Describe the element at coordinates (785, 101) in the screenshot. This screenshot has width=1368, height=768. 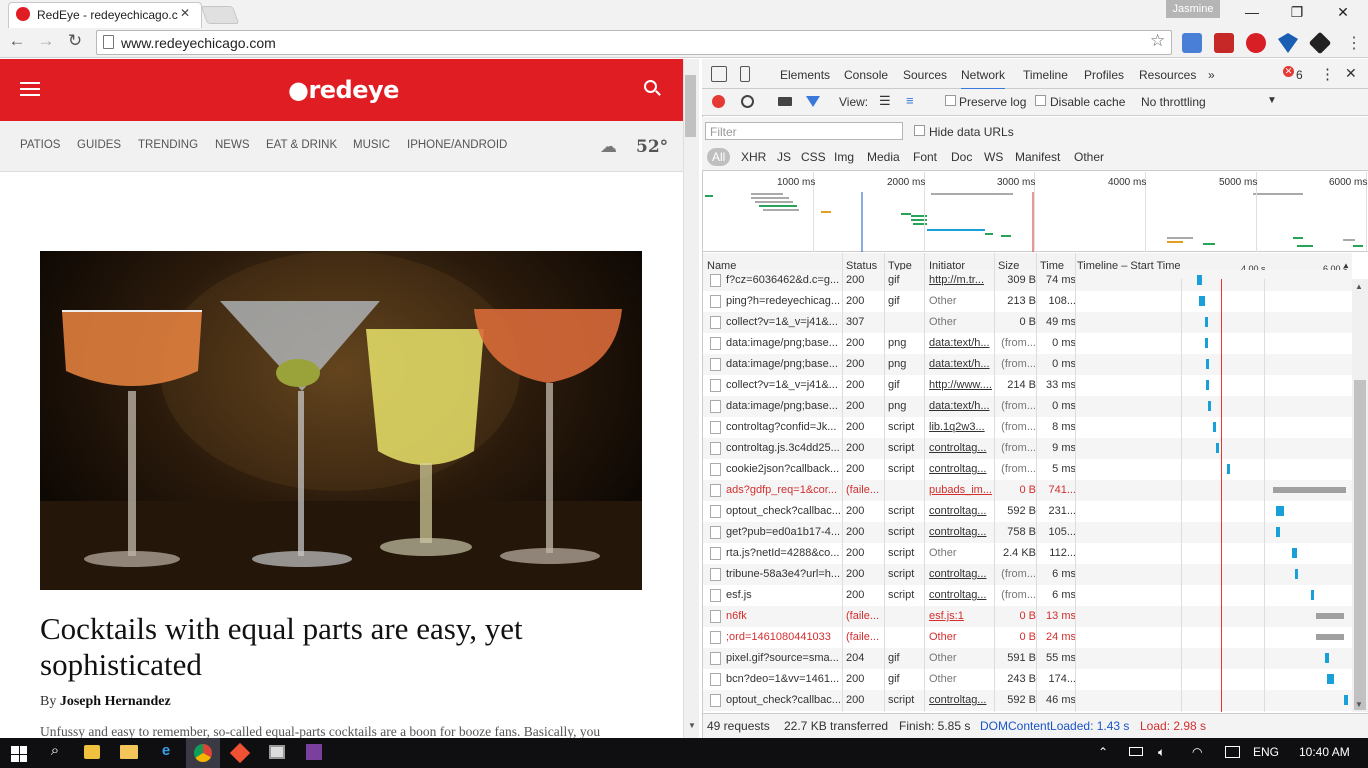
I see `capture-screenshots-icon` at that location.